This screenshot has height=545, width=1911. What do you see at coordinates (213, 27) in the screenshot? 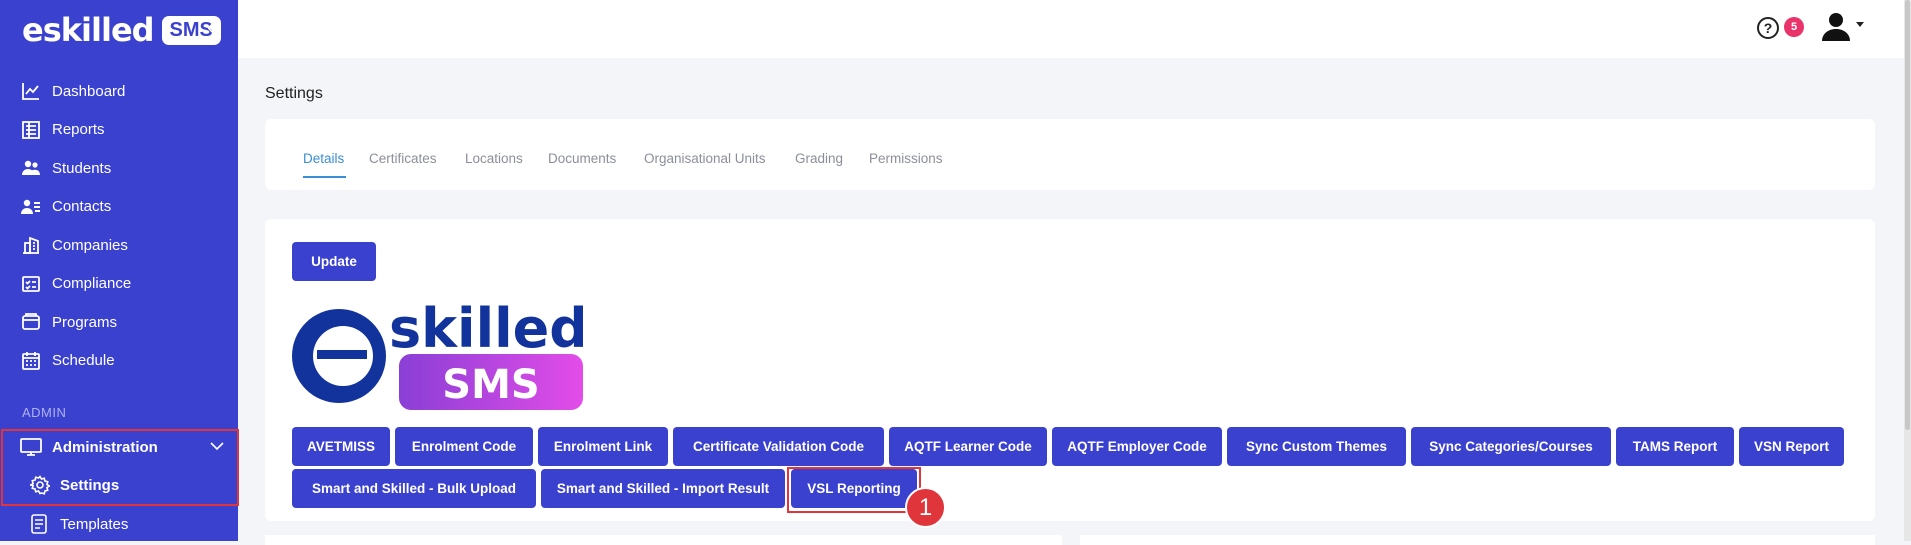
I see `collapse-sidebar-icon: «` at bounding box center [213, 27].